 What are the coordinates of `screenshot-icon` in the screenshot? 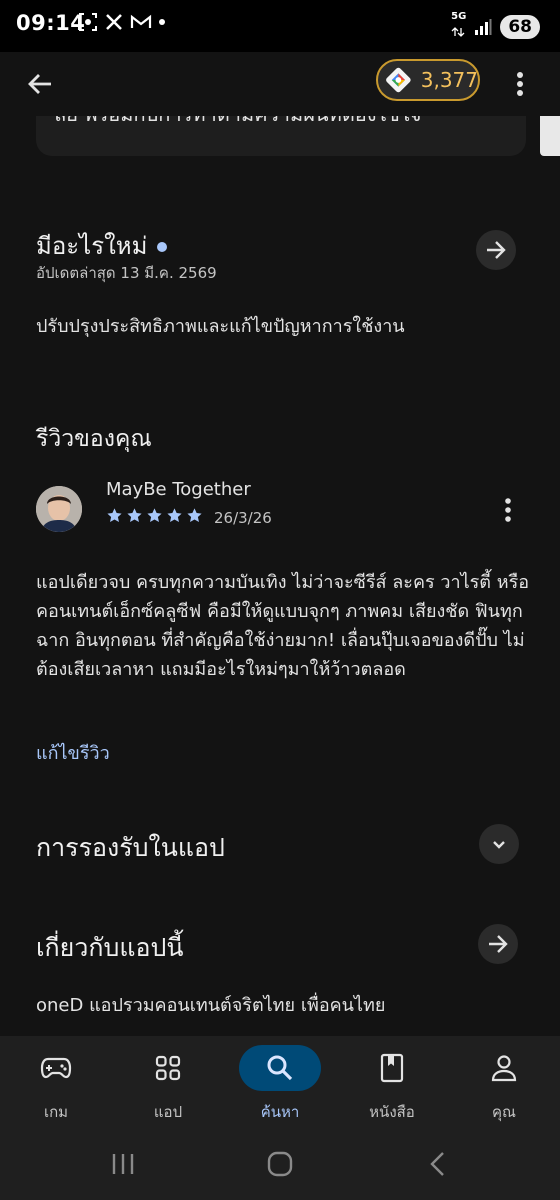 It's located at (88, 22).